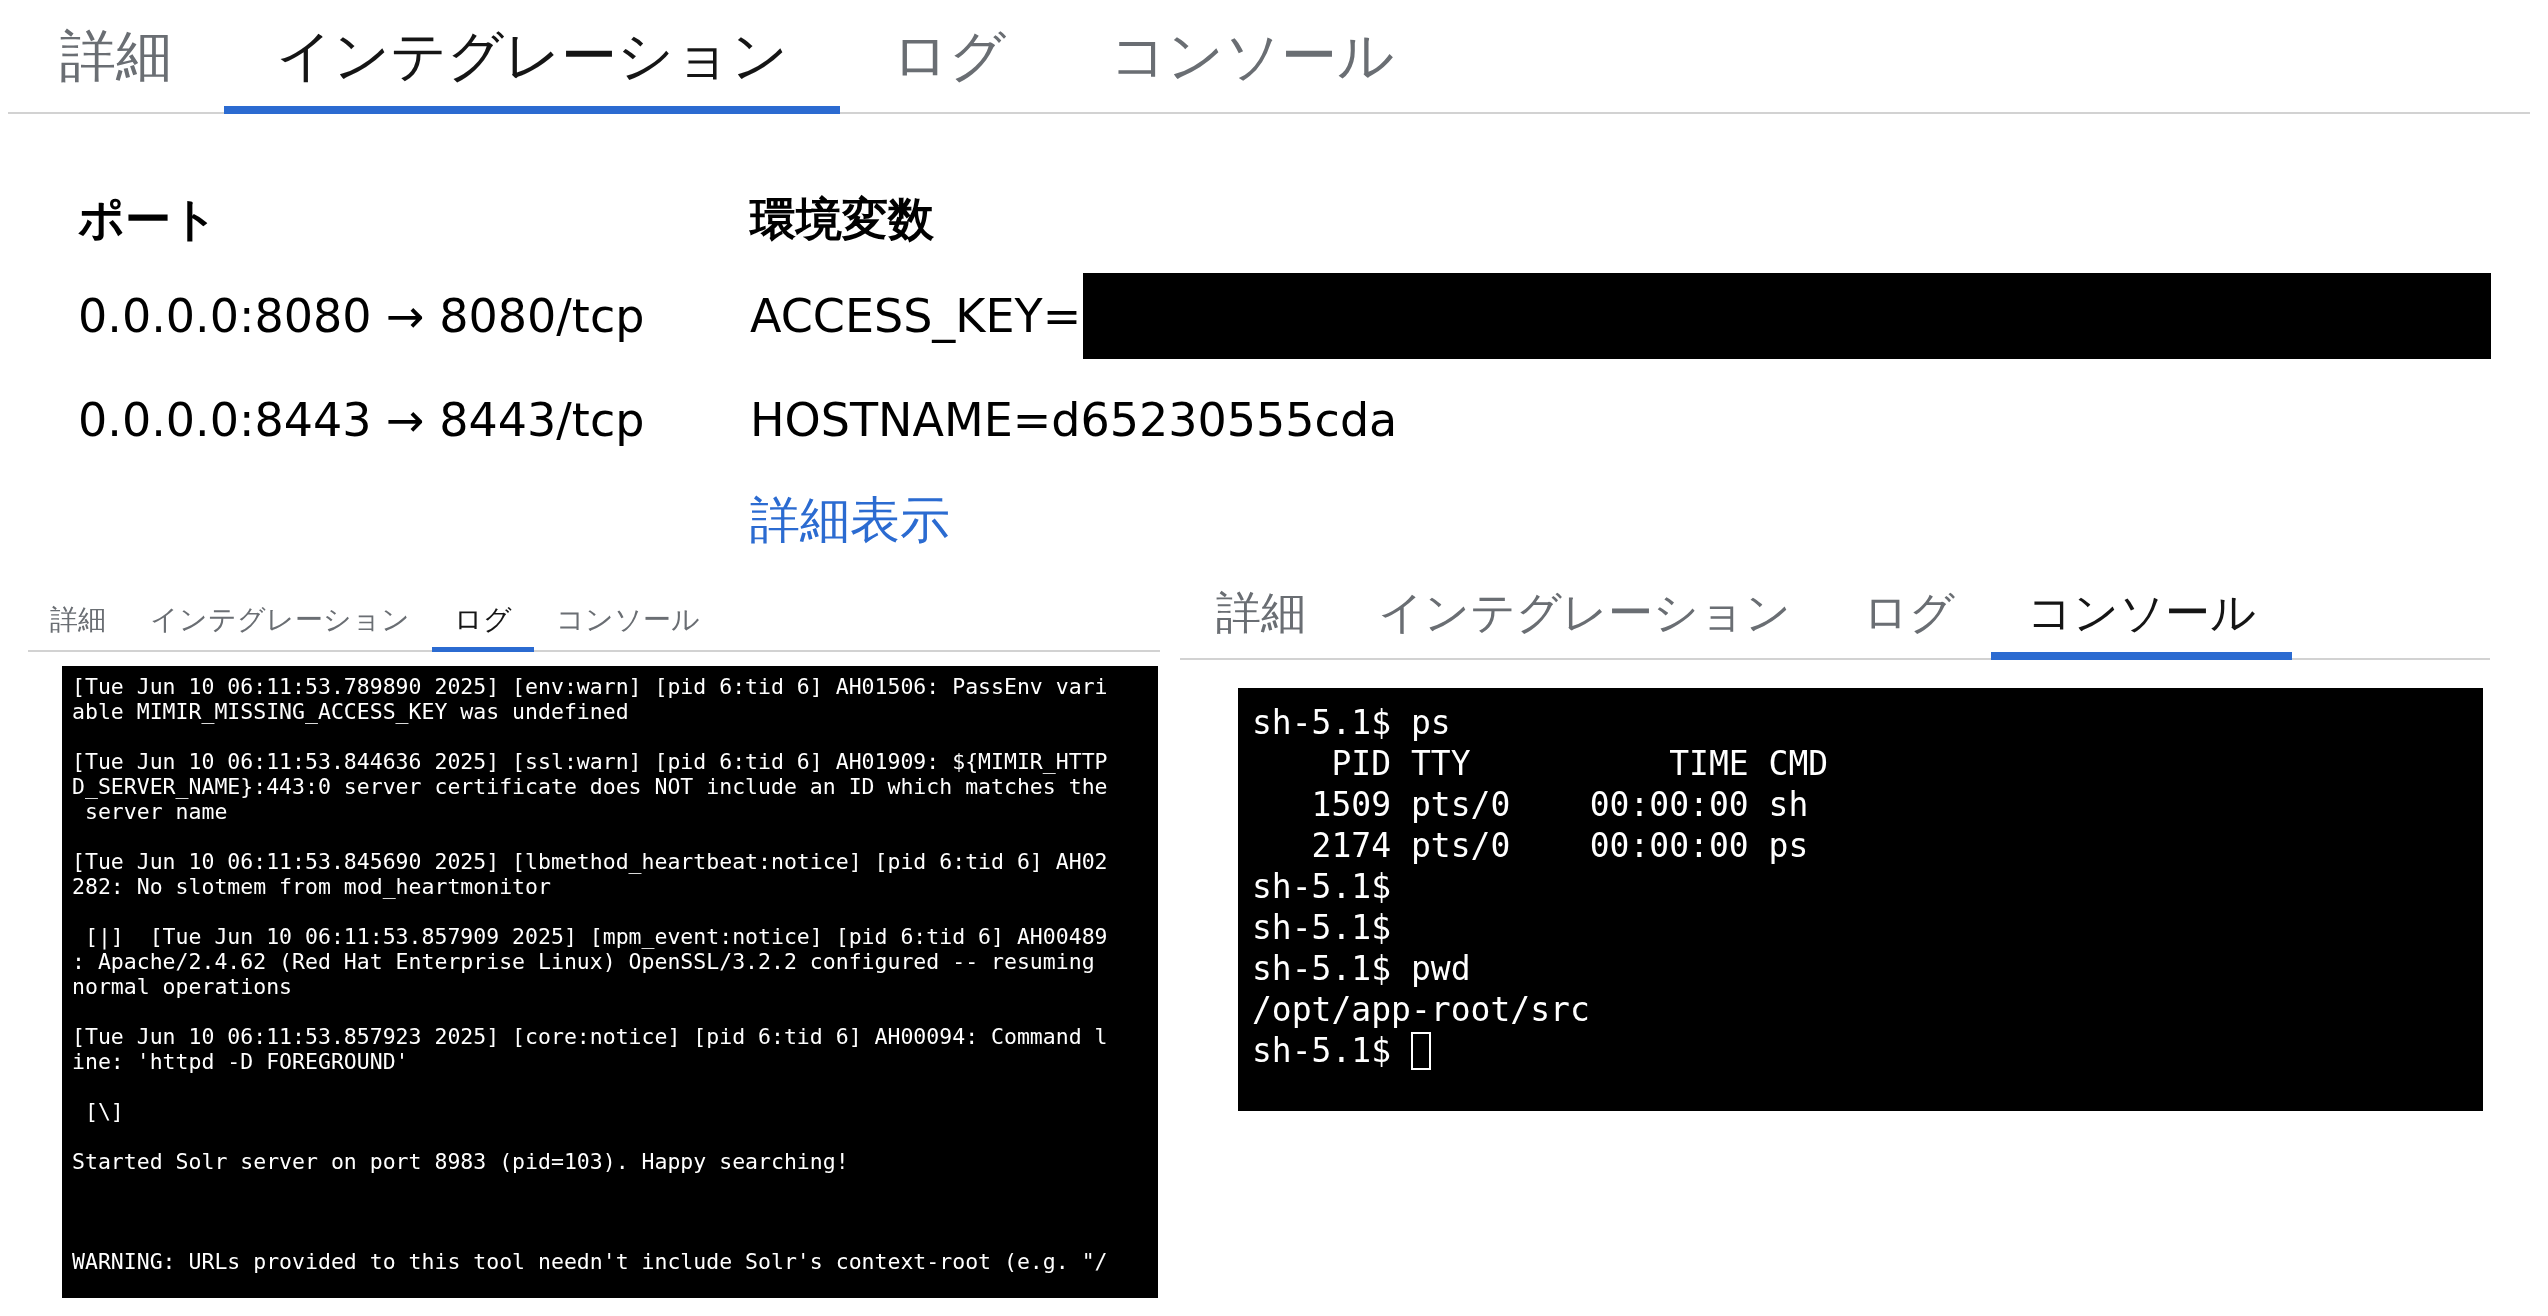 Image resolution: width=2548 pixels, height=1316 pixels. I want to click on console-prompt: sh-5.1$, so click(1322, 1050).